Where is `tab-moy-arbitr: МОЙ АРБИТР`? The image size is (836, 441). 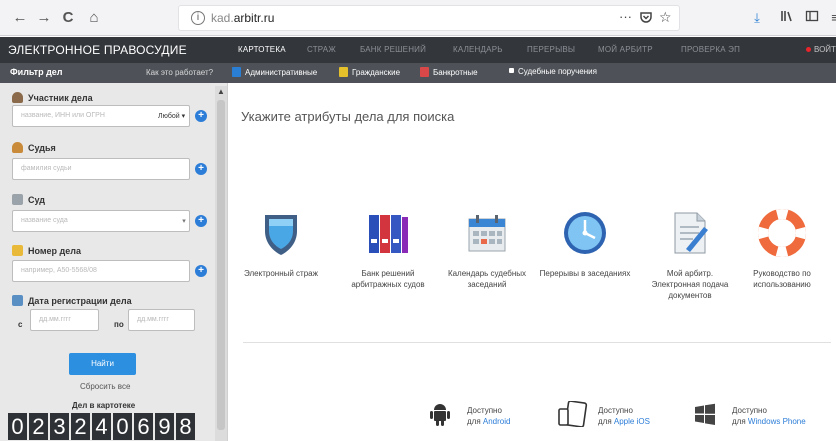 tab-moy-arbitr: МОЙ АРБИТР is located at coordinates (625, 49).